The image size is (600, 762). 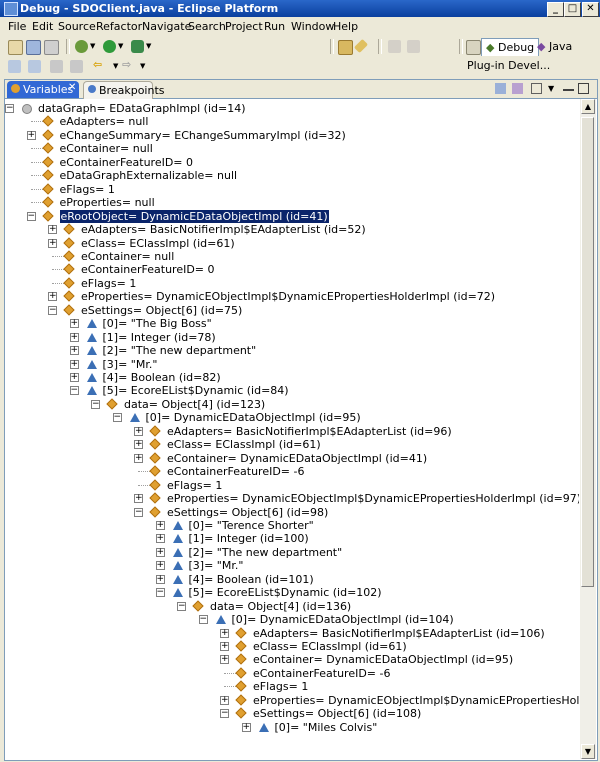 What do you see at coordinates (410, 727) in the screenshot?
I see `tree-row: + [0]= "Miles Colvis"` at bounding box center [410, 727].